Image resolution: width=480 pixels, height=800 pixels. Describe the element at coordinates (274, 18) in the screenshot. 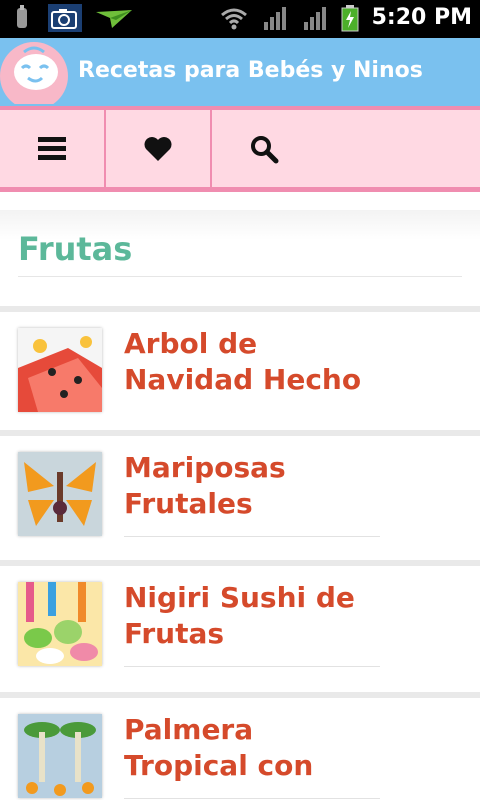

I see `signal-ev-icon` at that location.